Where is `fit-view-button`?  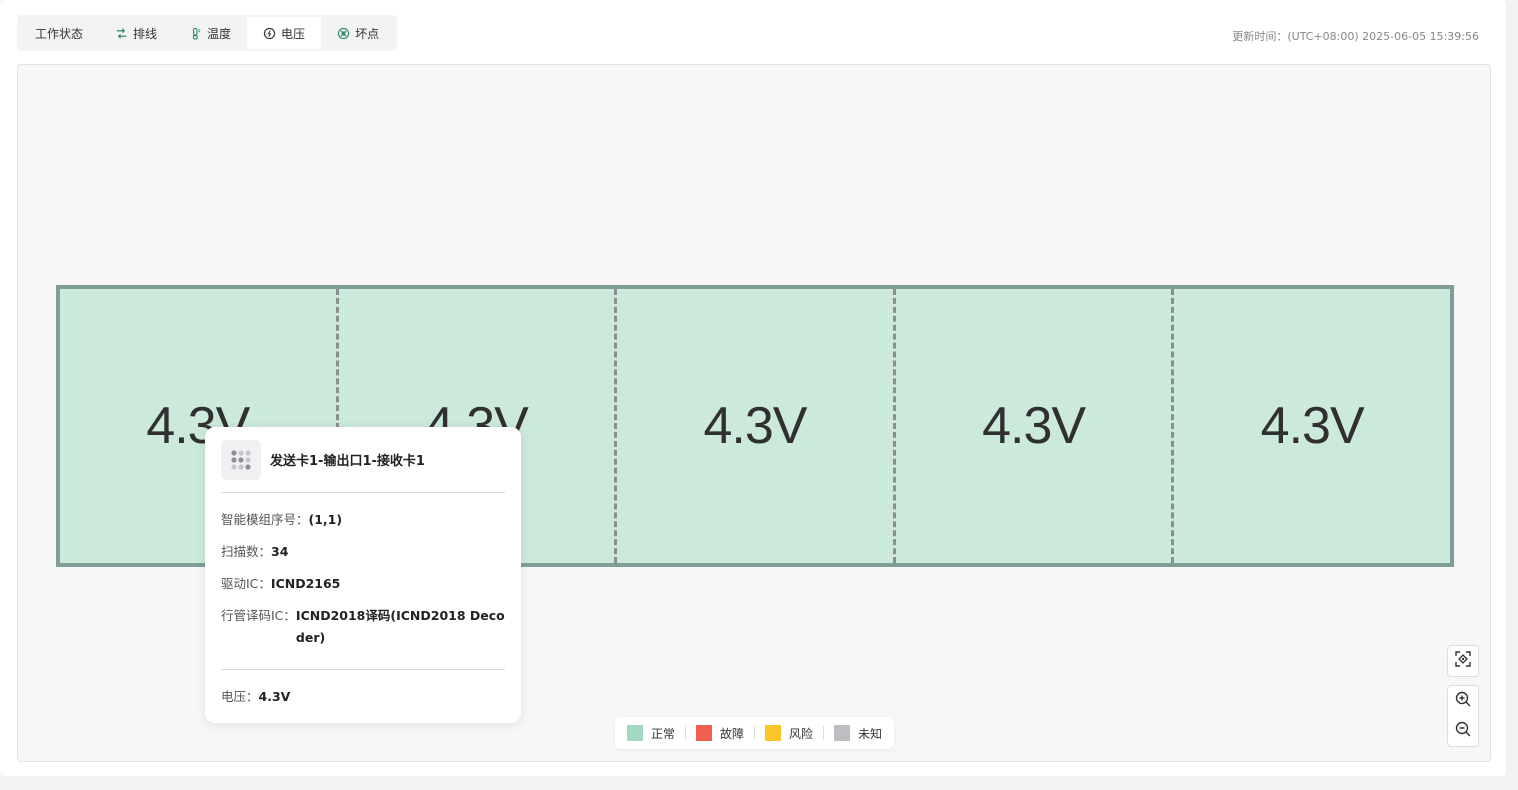
fit-view-button is located at coordinates (1463, 661).